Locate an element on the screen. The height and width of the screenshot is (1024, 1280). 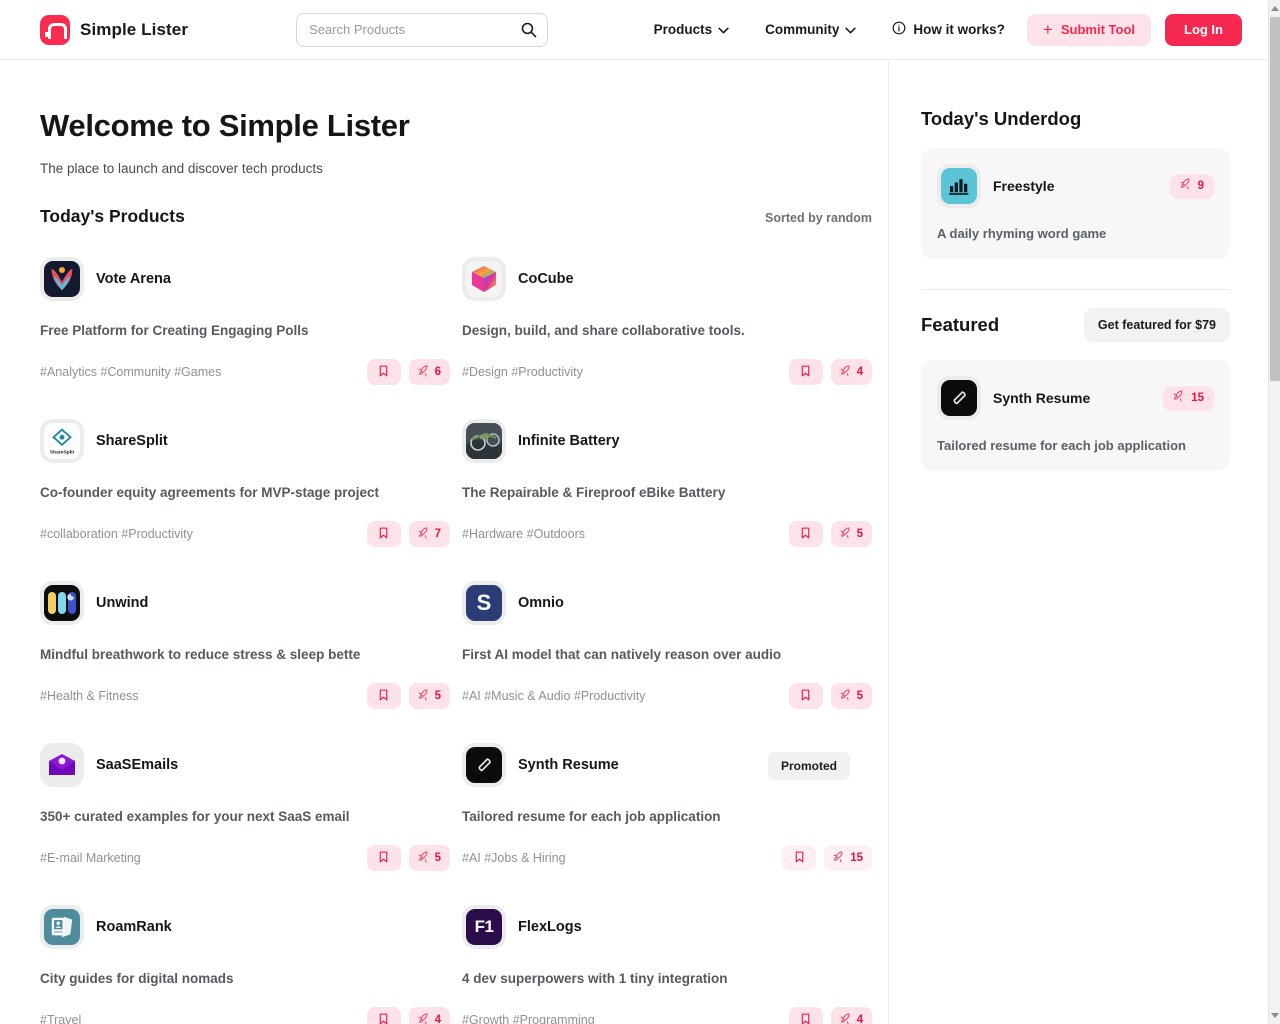
vote-arena-icon is located at coordinates (62, 279).